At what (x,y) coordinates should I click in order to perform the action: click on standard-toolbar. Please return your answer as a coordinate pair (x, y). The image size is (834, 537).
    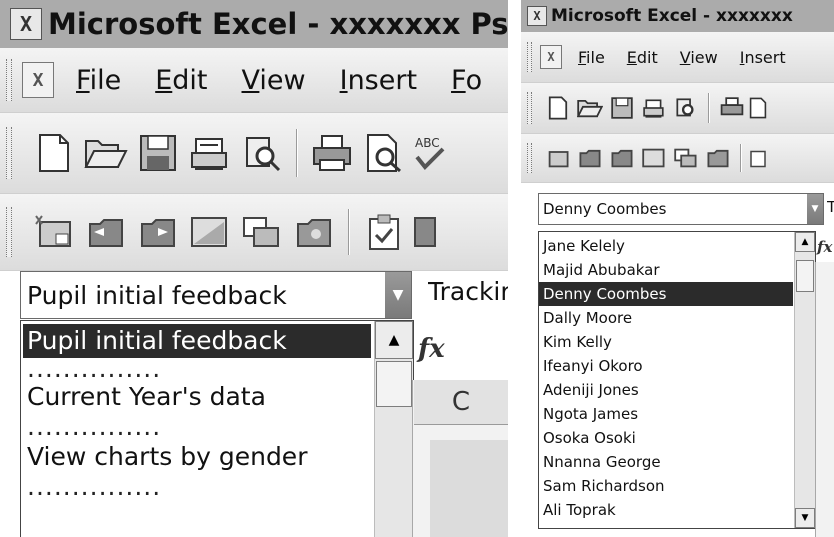
    Looking at the image, I should click on (677, 108).